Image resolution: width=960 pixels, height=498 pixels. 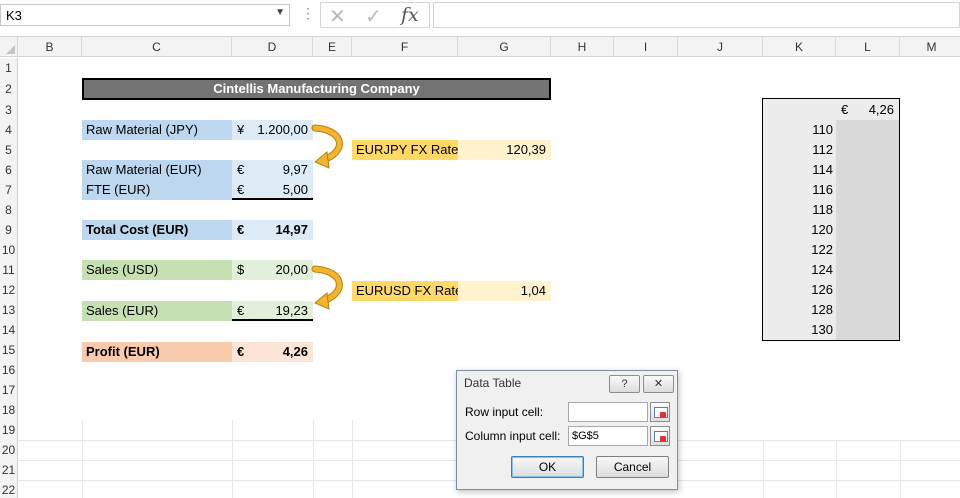 I want to click on raw-material-jpy-cell: ¥ 1.200,00, so click(x=272, y=130).